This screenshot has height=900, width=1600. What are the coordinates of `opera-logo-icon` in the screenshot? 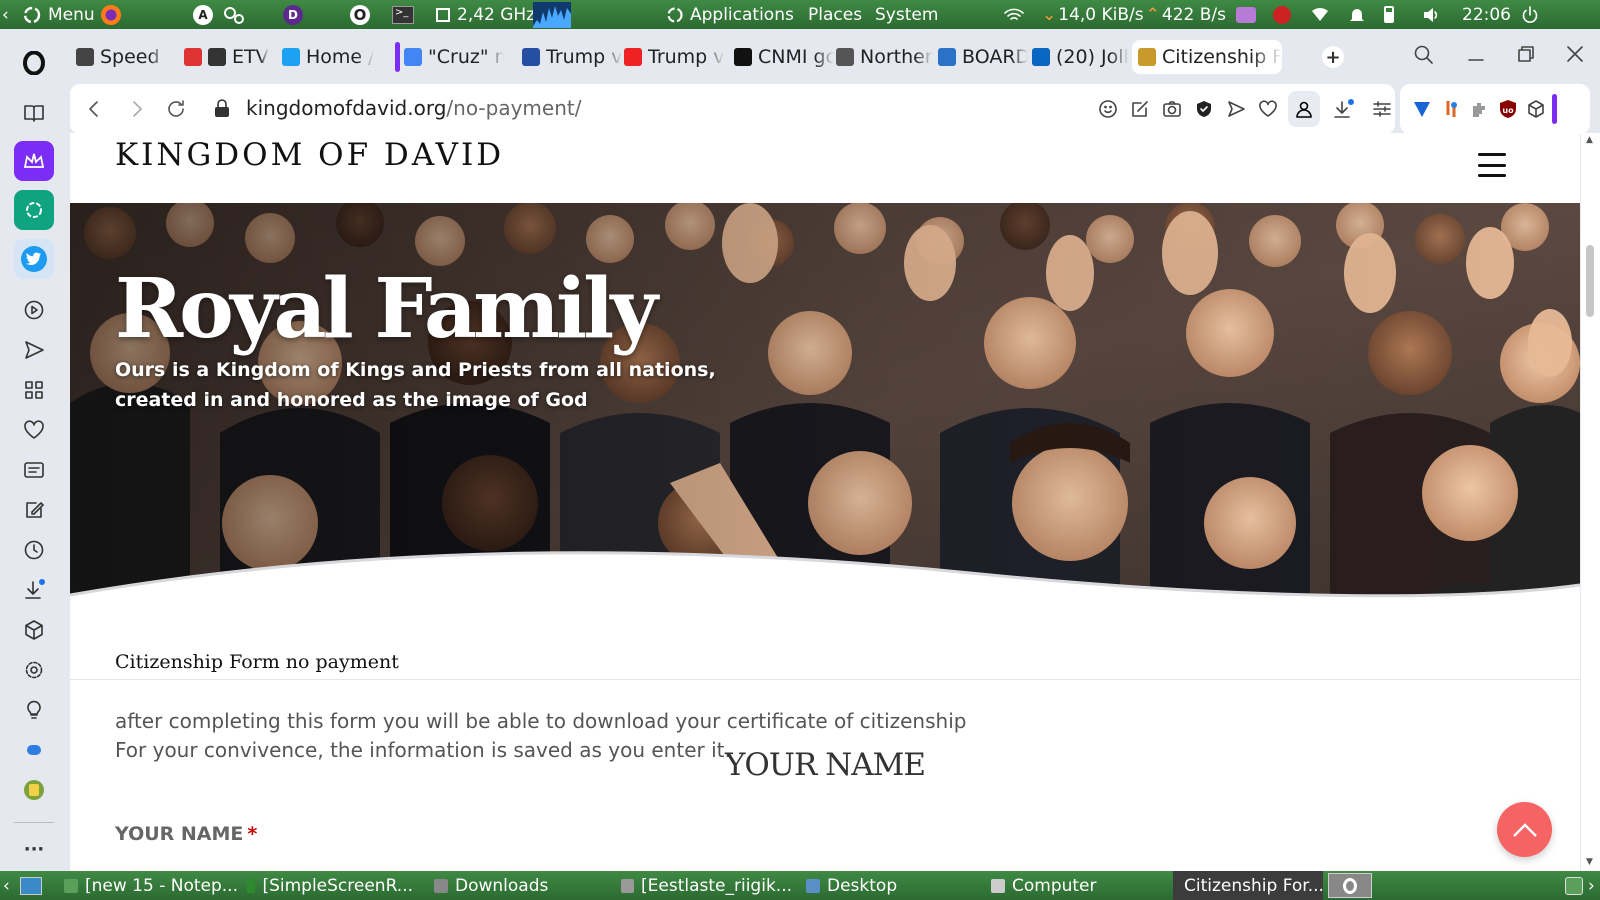 It's located at (34, 63).